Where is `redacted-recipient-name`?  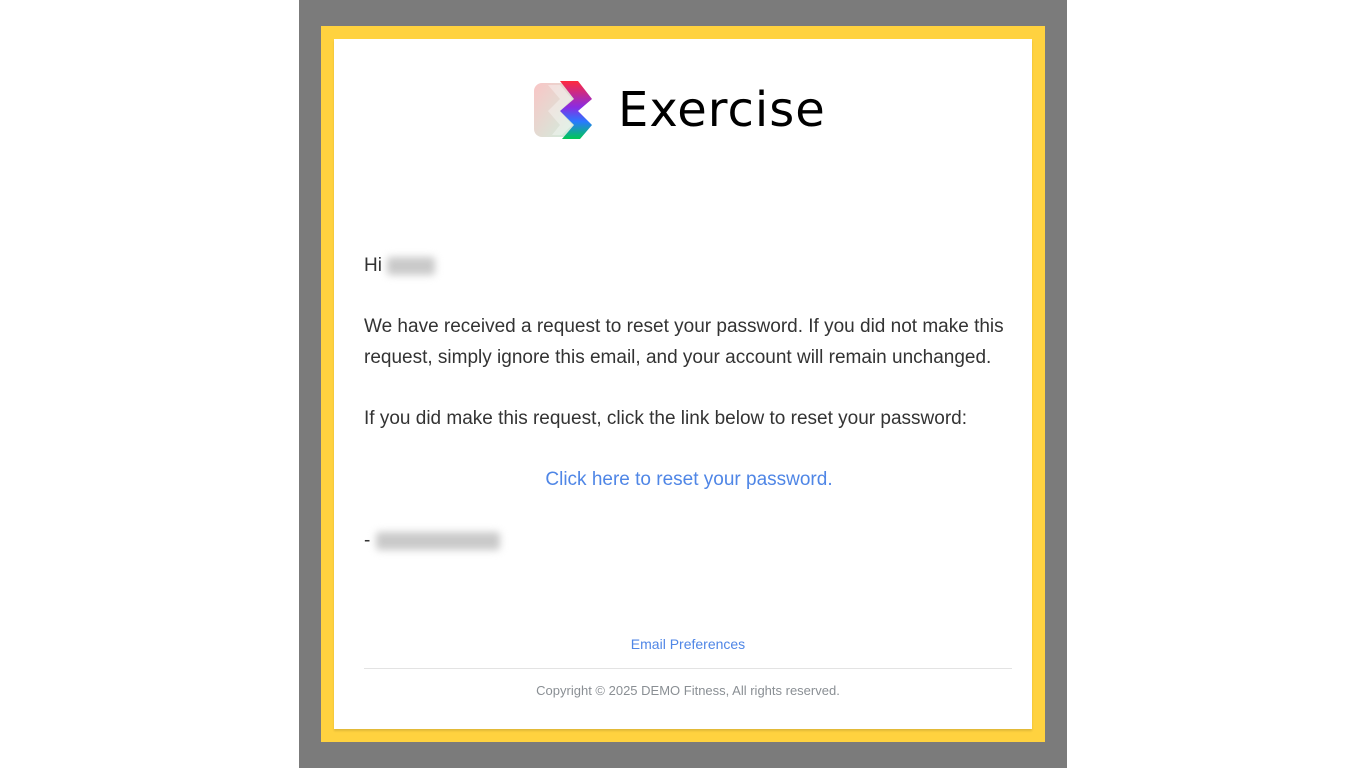 redacted-recipient-name is located at coordinates (411, 265).